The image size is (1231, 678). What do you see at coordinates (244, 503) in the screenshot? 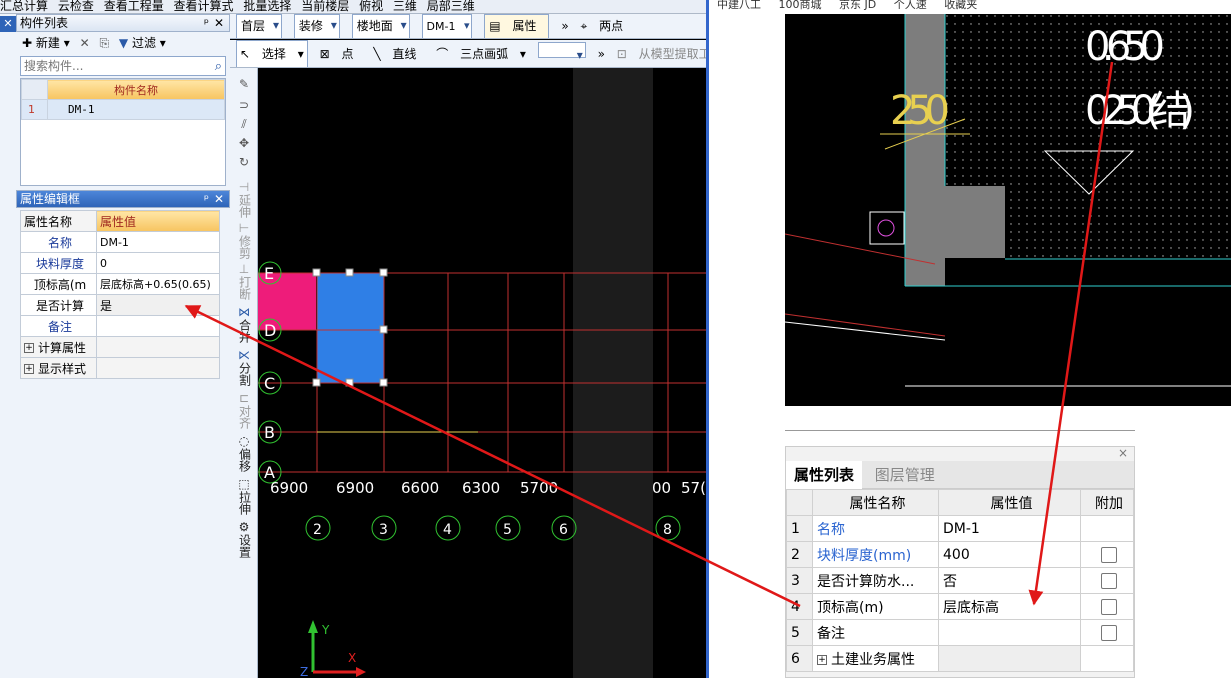
I see `stretch-label: 拉伸` at bounding box center [244, 503].